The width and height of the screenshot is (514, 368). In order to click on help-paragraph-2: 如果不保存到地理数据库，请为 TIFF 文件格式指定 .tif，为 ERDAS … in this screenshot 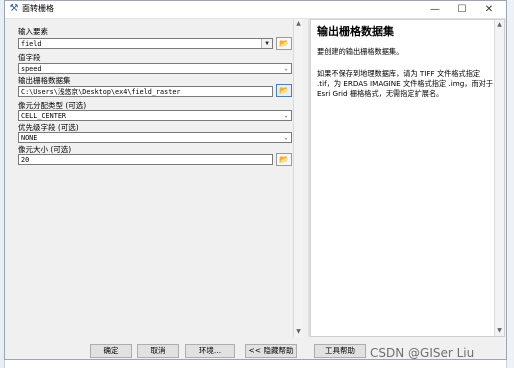, I will do `click(405, 83)`.